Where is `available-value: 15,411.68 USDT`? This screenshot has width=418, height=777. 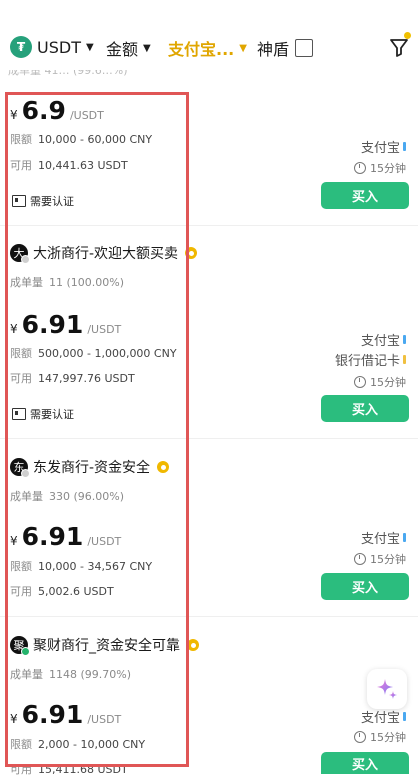 available-value: 15,411.68 USDT is located at coordinates (83, 769).